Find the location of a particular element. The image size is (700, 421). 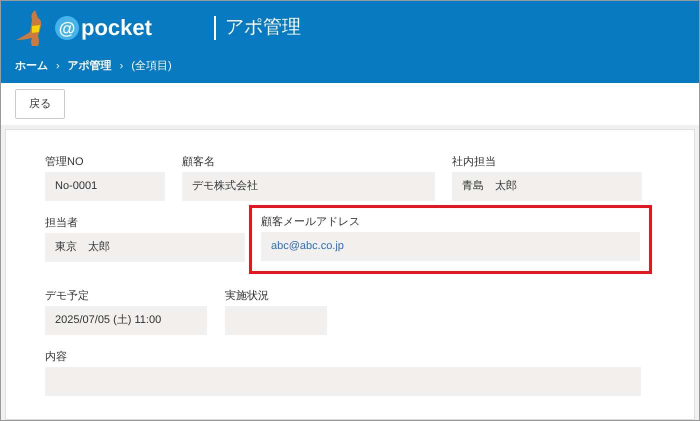

field-label: 実施状況 is located at coordinates (247, 296).